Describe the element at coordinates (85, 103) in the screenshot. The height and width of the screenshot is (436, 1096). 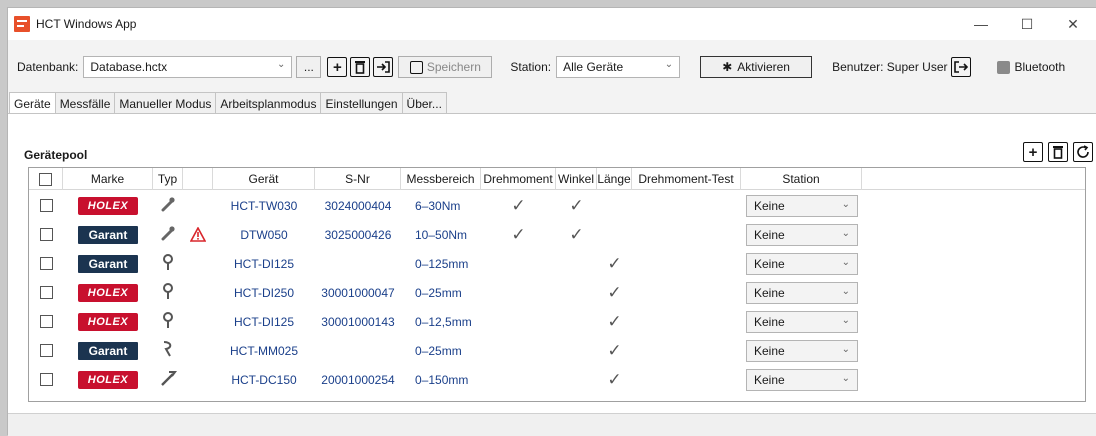
I see `tab-messfaelle: Messfälle` at that location.